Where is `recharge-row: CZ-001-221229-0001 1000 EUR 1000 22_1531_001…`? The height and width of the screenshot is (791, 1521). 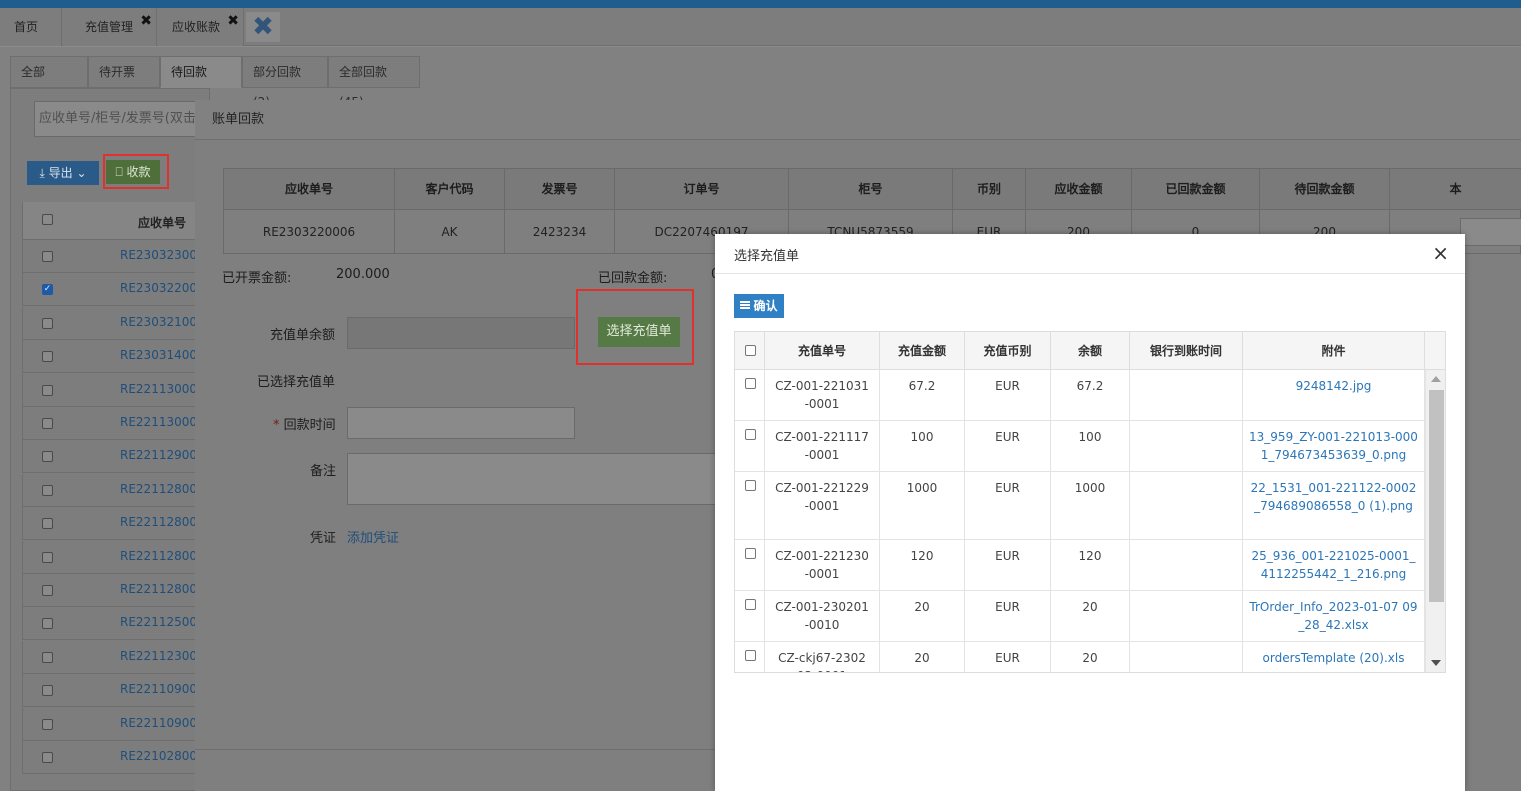
recharge-row: CZ-001-221229-0001 1000 EUR 1000 22_1531_001… is located at coordinates (1080, 506).